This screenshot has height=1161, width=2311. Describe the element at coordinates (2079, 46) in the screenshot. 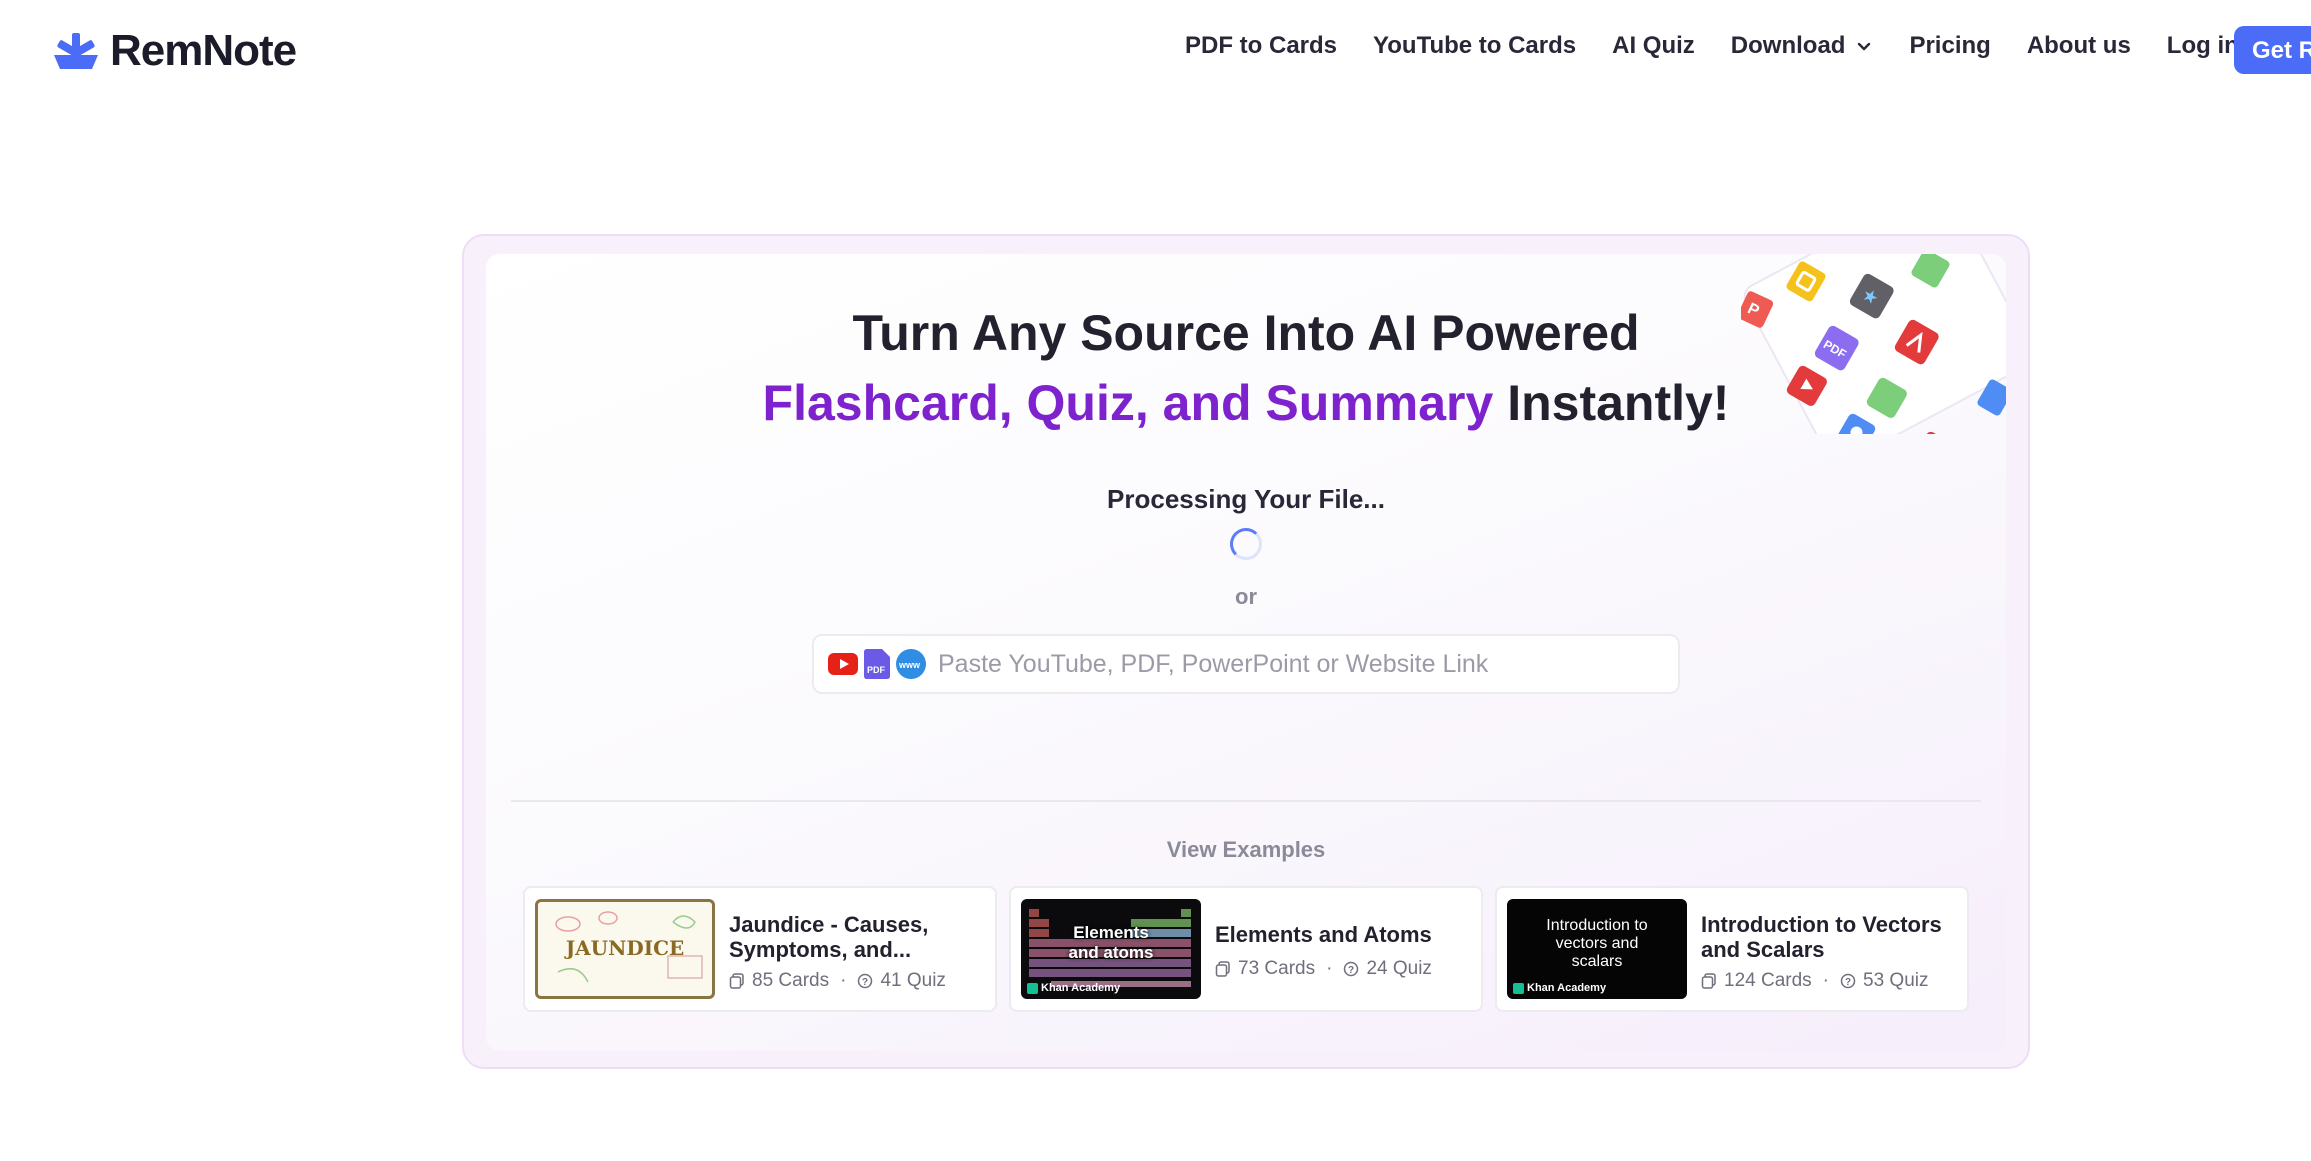

I see `nav-about-us: About us` at that location.